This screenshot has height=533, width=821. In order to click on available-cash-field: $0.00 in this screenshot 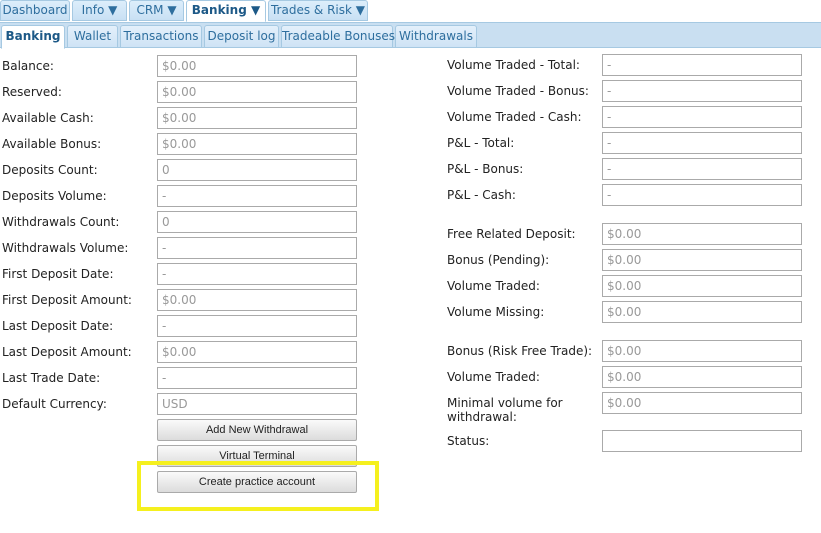, I will do `click(257, 118)`.